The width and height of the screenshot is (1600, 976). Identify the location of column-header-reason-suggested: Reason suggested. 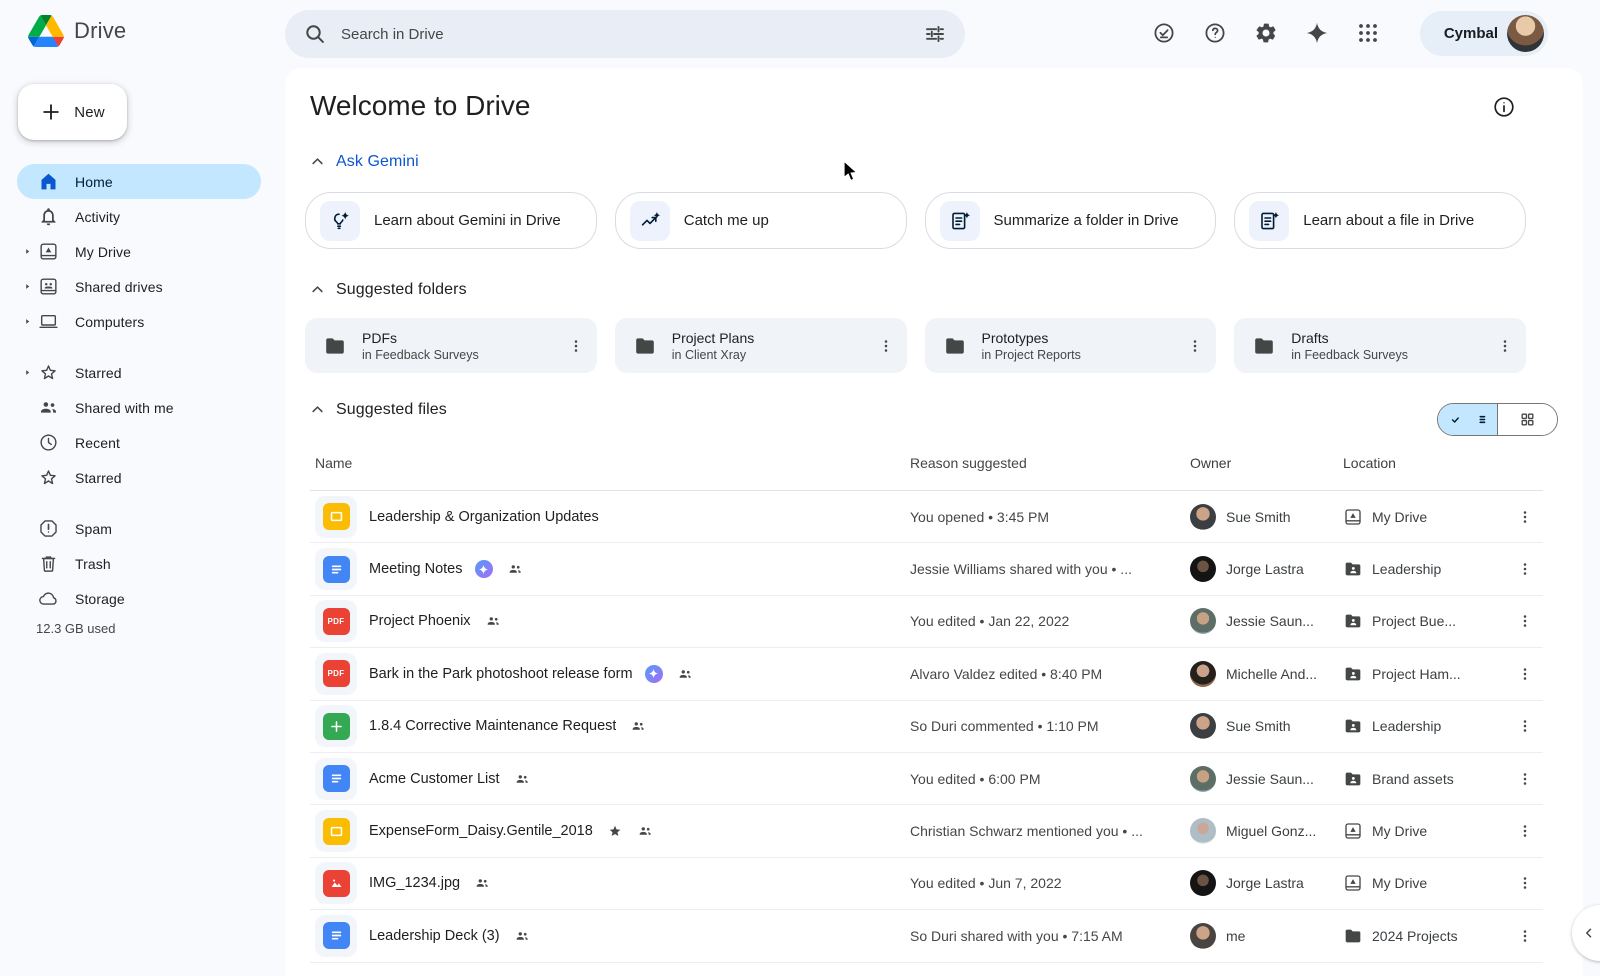
(1050, 463).